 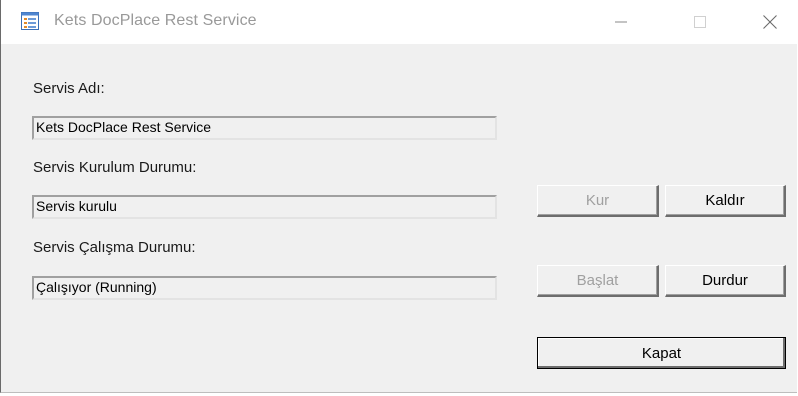 I want to click on window-title: Kets DocPlace Rest Service, so click(x=155, y=20).